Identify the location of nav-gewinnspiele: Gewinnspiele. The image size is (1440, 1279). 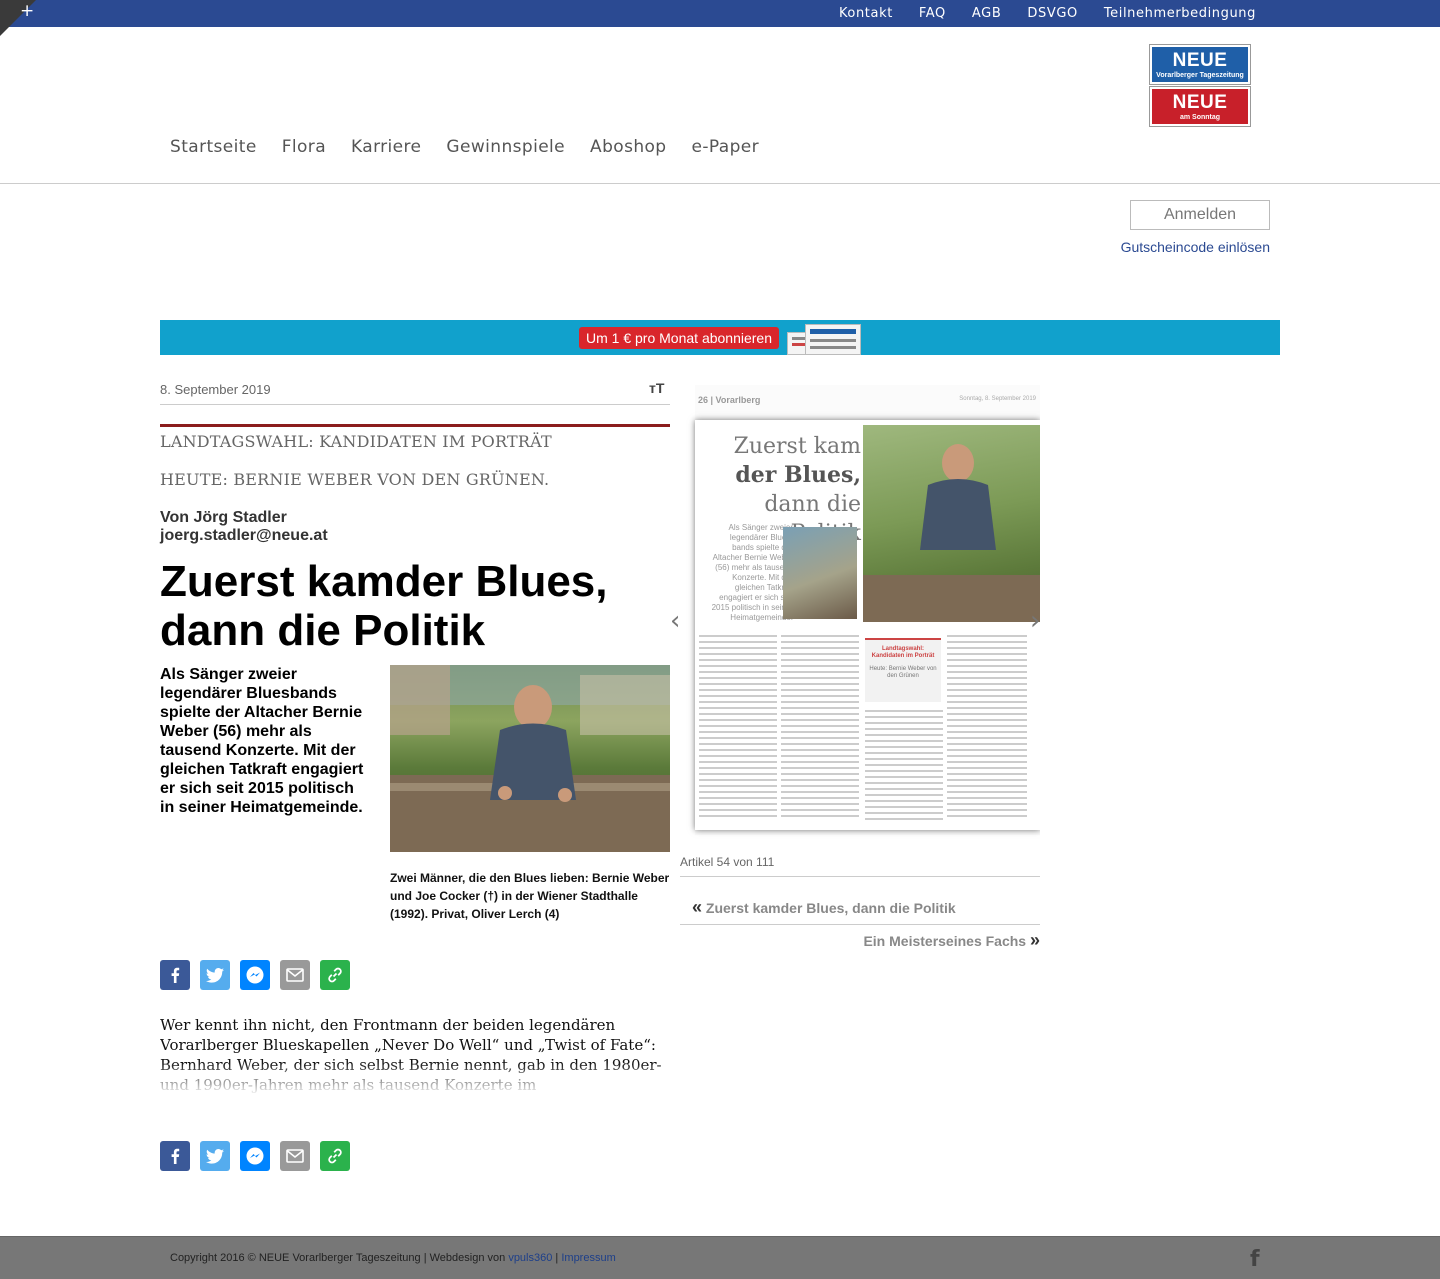
(505, 147).